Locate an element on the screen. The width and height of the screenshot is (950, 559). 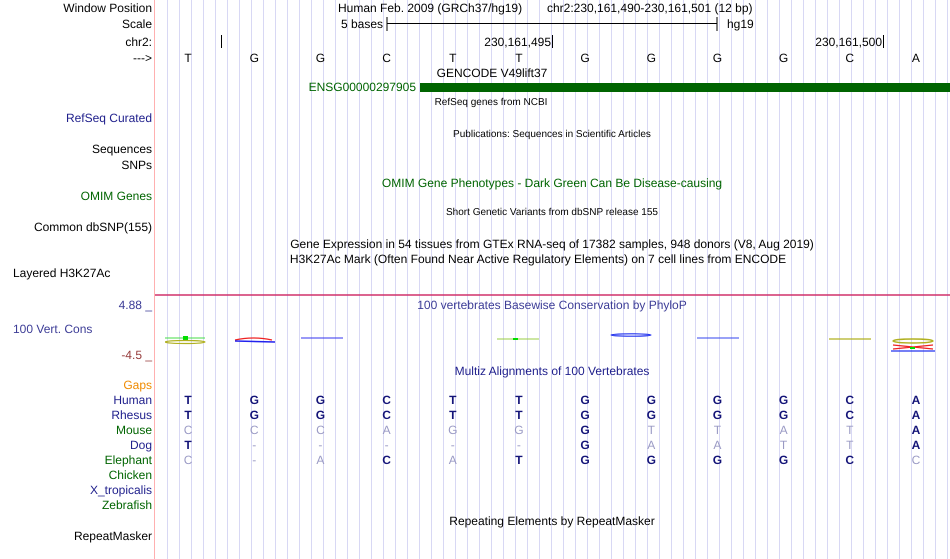
track-label: Layered H3K27Ac is located at coordinates (61, 273).